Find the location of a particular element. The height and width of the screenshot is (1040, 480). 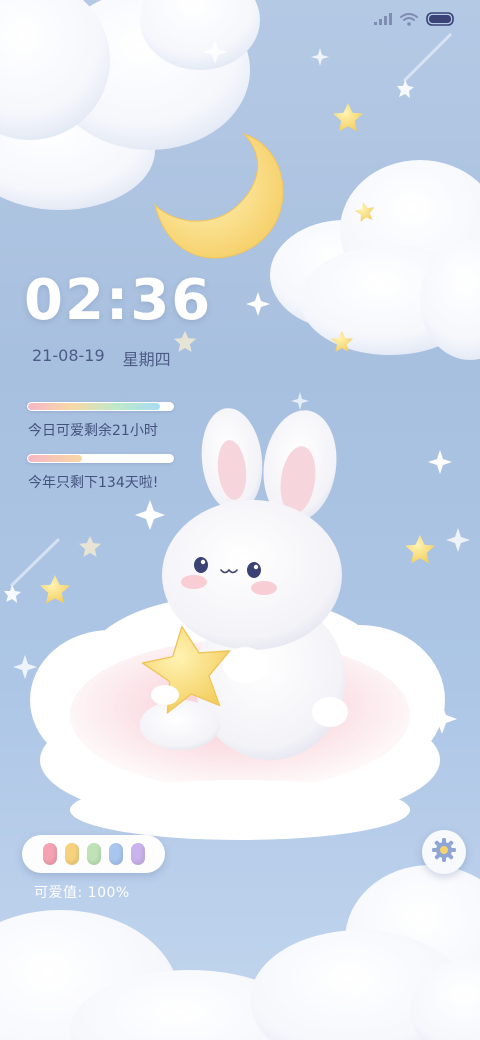

day-progress-bar is located at coordinates (100, 406).